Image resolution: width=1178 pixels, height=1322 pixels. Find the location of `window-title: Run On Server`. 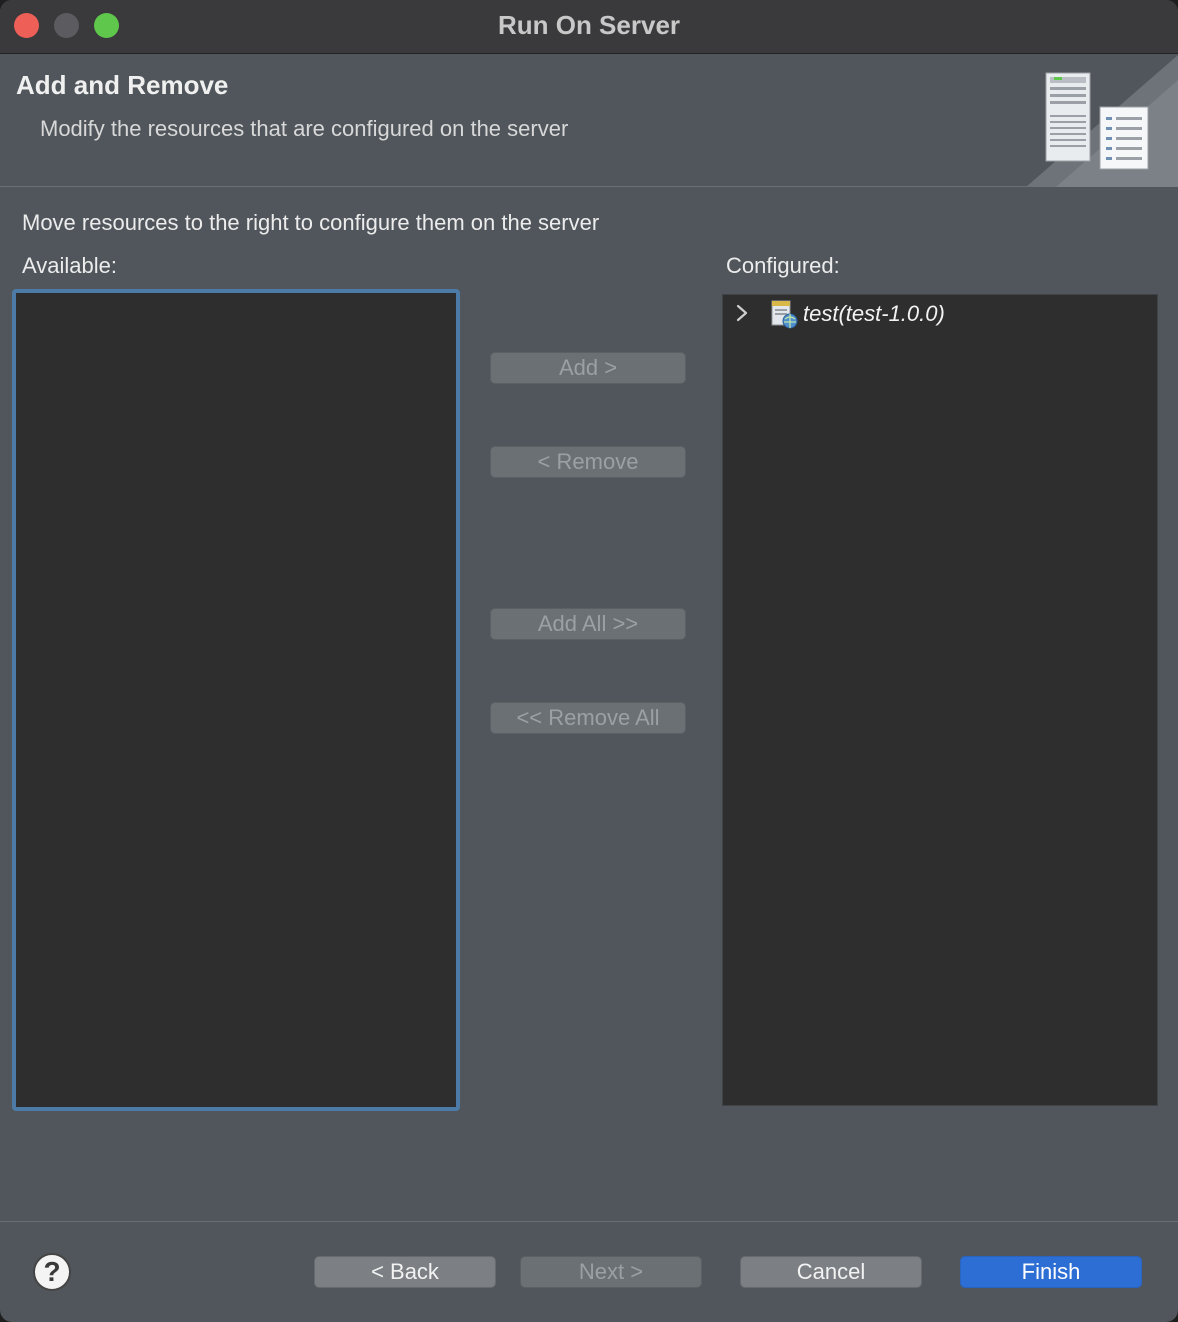

window-title: Run On Server is located at coordinates (589, 25).